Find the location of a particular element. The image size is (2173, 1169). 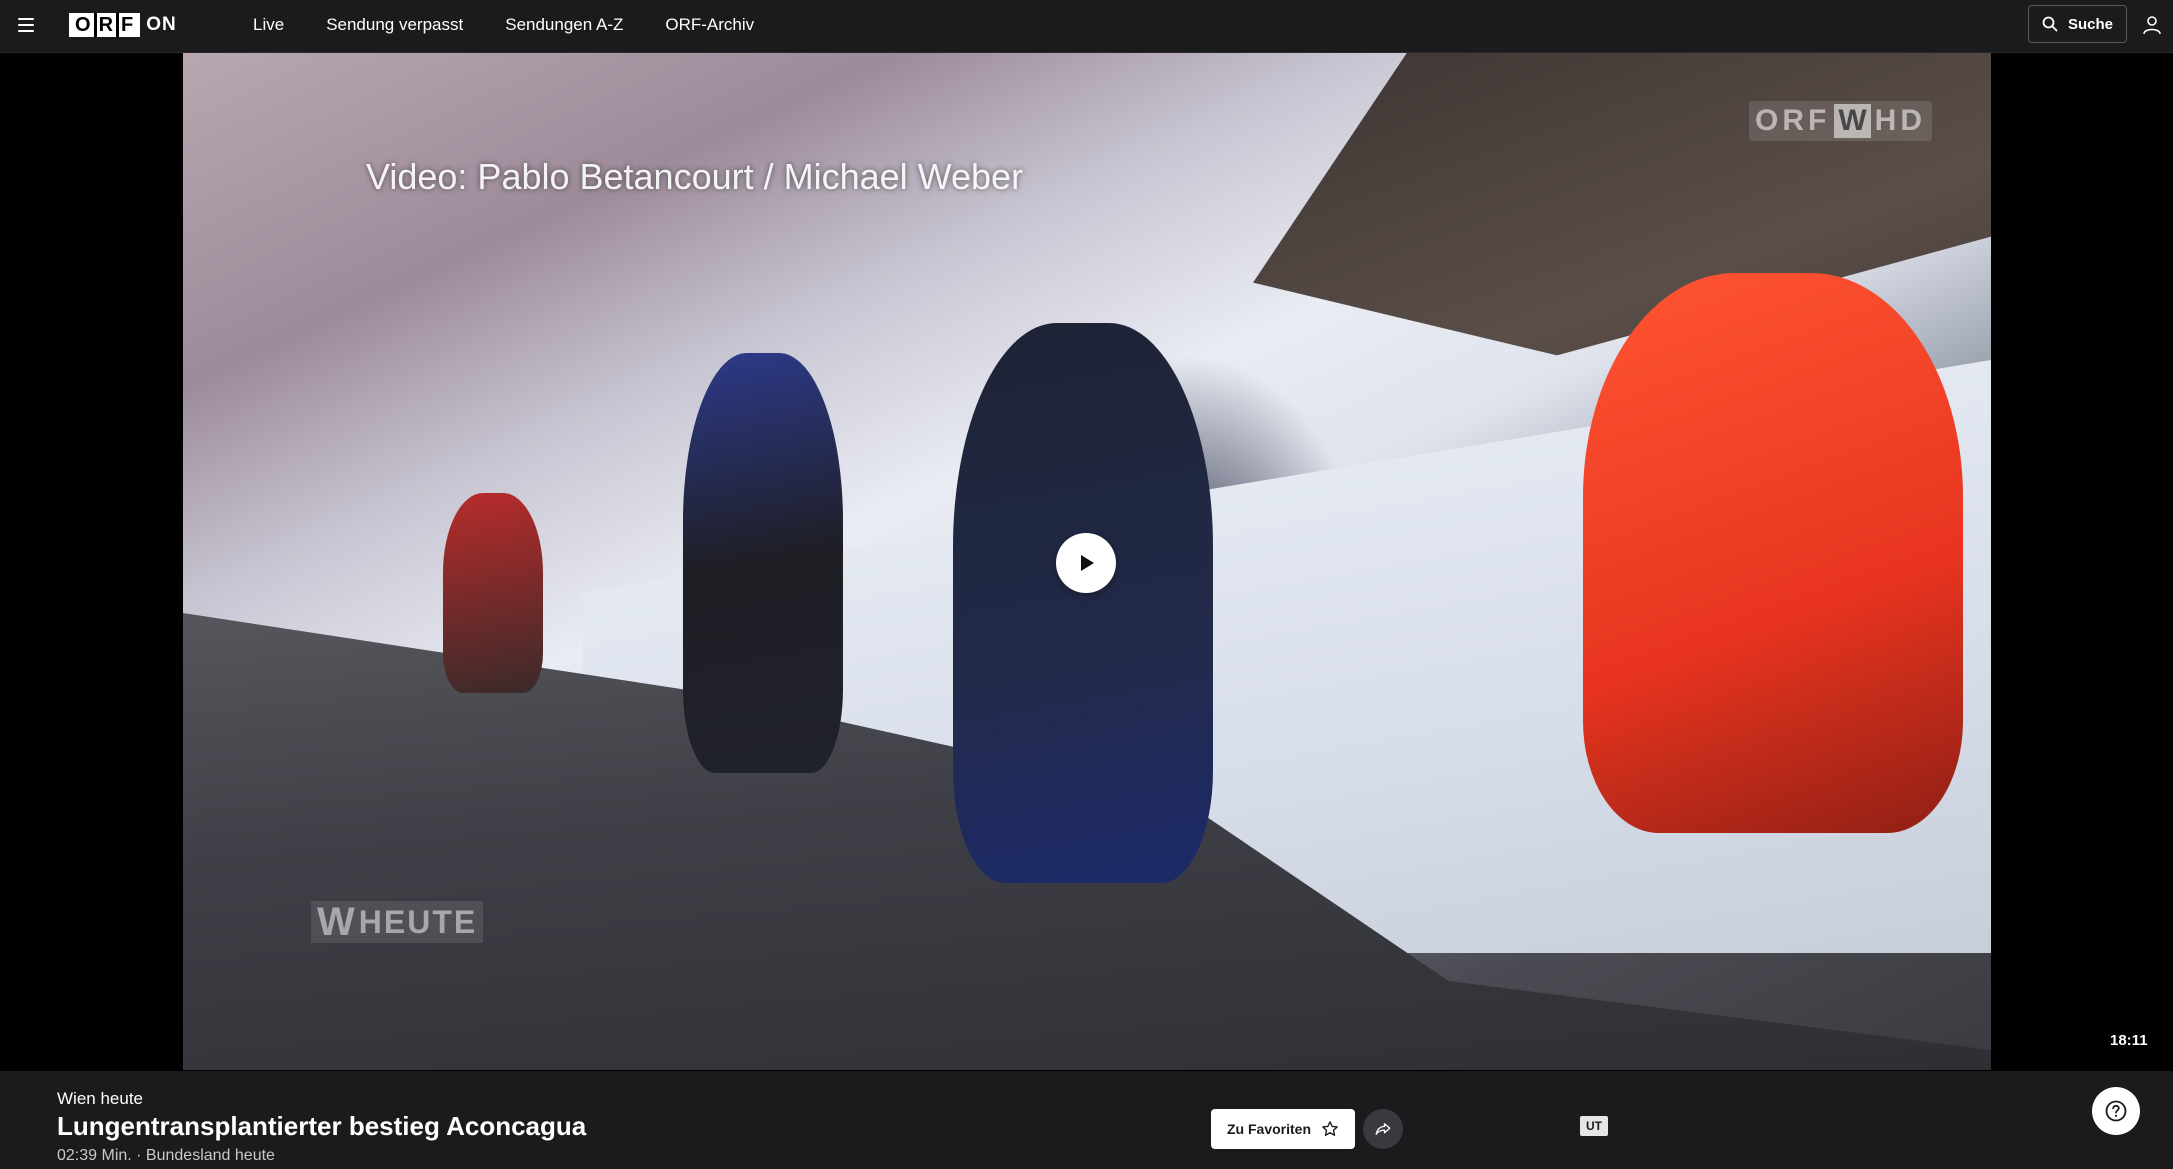

orf-logo-box: ORF is located at coordinates (105, 25).